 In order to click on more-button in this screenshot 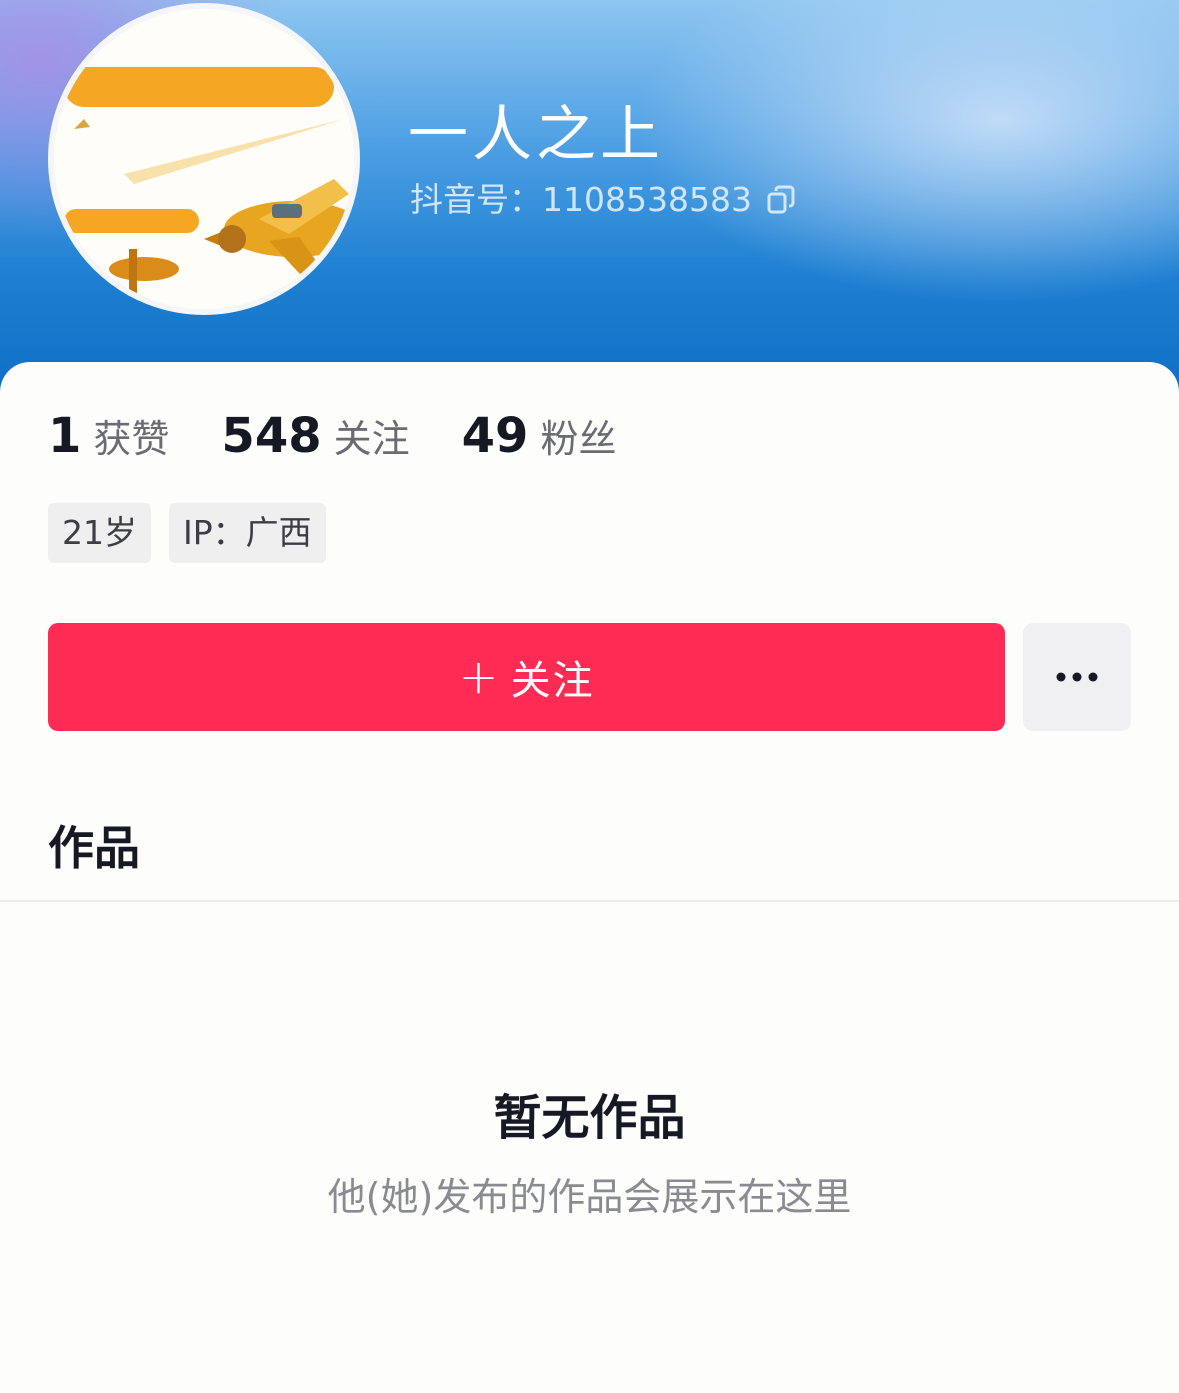, I will do `click(1077, 677)`.